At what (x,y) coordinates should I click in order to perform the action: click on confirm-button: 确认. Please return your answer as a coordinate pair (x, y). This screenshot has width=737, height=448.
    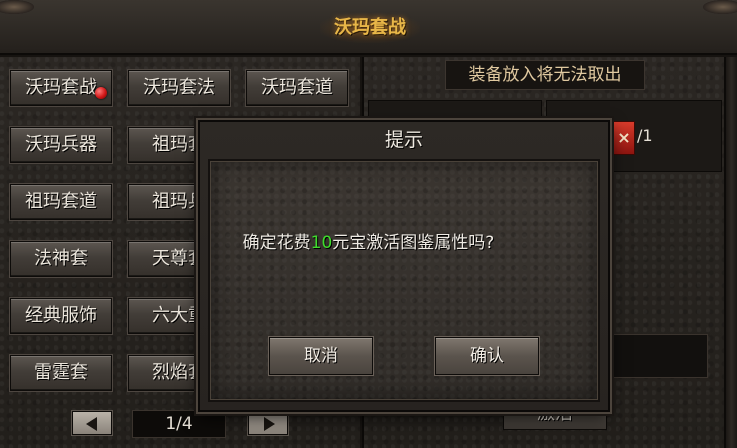
    Looking at the image, I should click on (487, 356).